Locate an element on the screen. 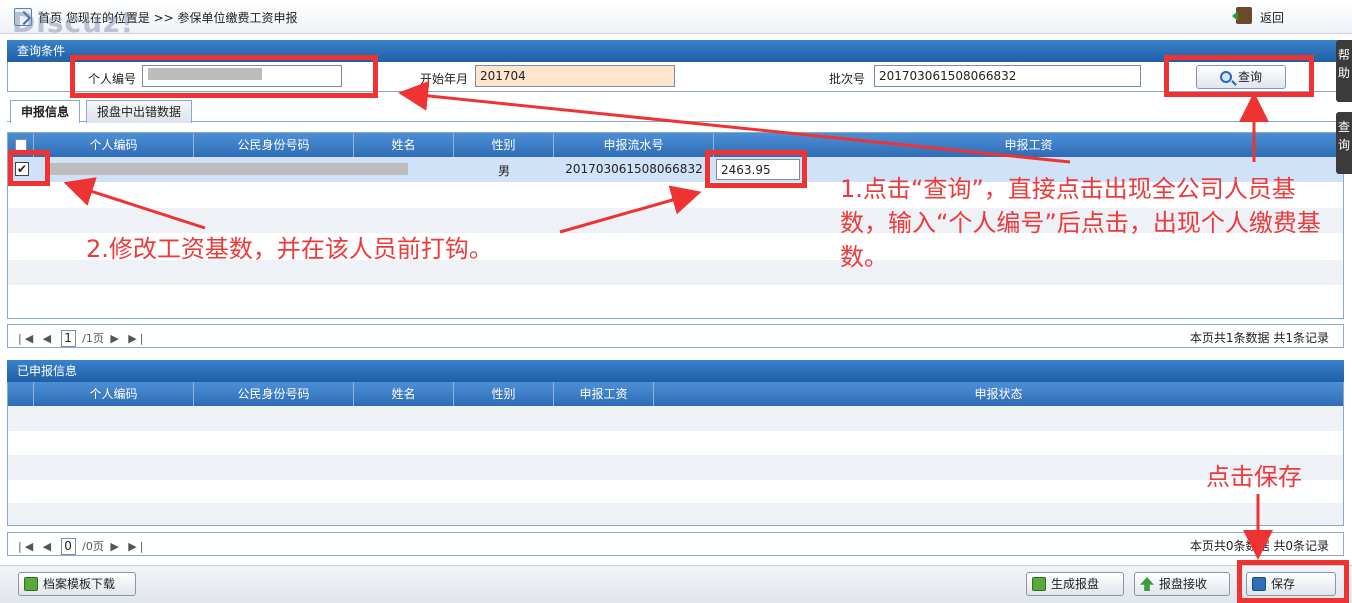 The width and height of the screenshot is (1352, 603). annotation-step2: 2.修改工资基数，并在该人员前打钩。 is located at coordinates (289, 249).